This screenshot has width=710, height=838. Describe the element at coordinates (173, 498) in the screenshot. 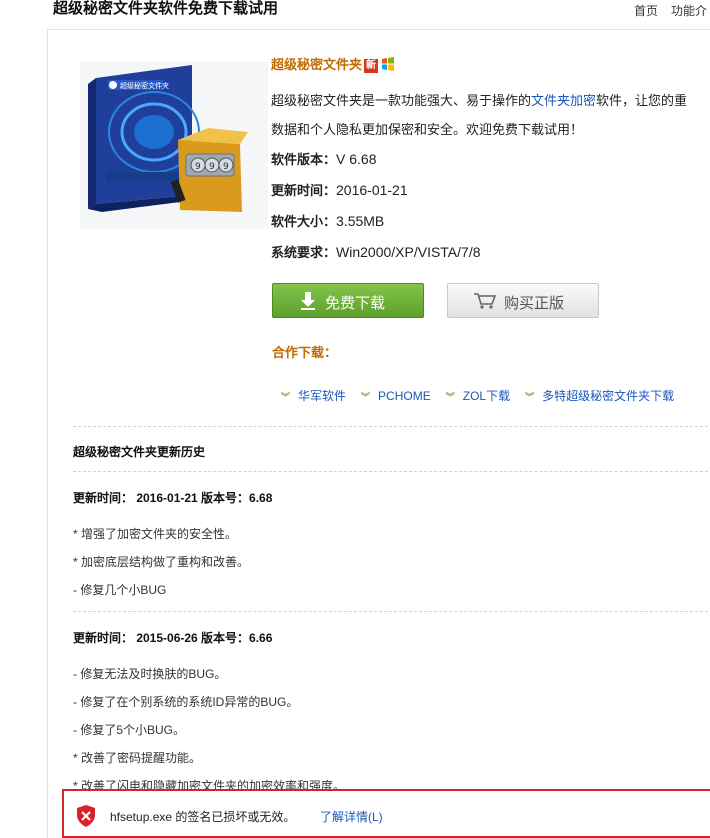

I see `version-header: 更新时间： 2016-01-21 版本号：6.68` at that location.